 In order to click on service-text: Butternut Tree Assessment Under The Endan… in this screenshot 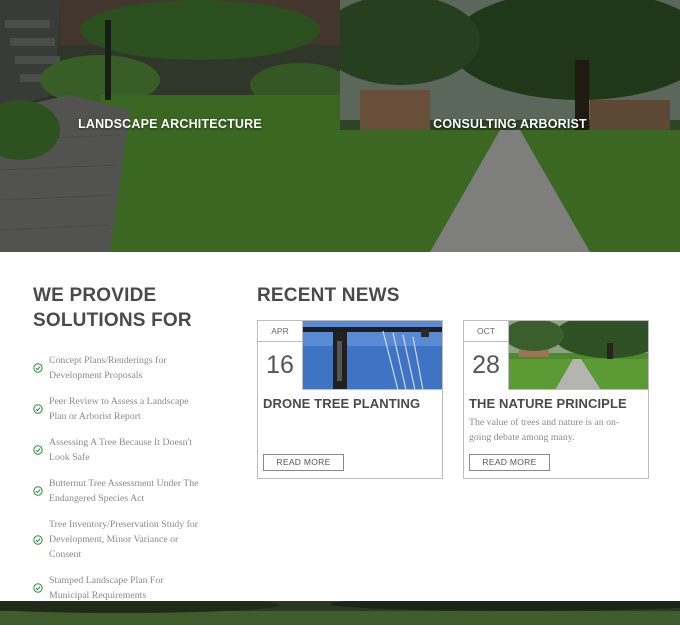, I will do `click(124, 491)`.